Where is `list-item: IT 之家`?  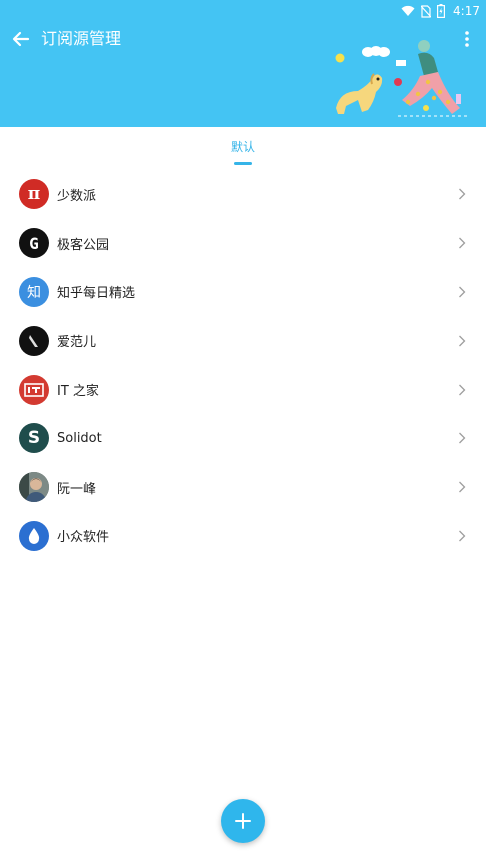 list-item: IT 之家 is located at coordinates (243, 389).